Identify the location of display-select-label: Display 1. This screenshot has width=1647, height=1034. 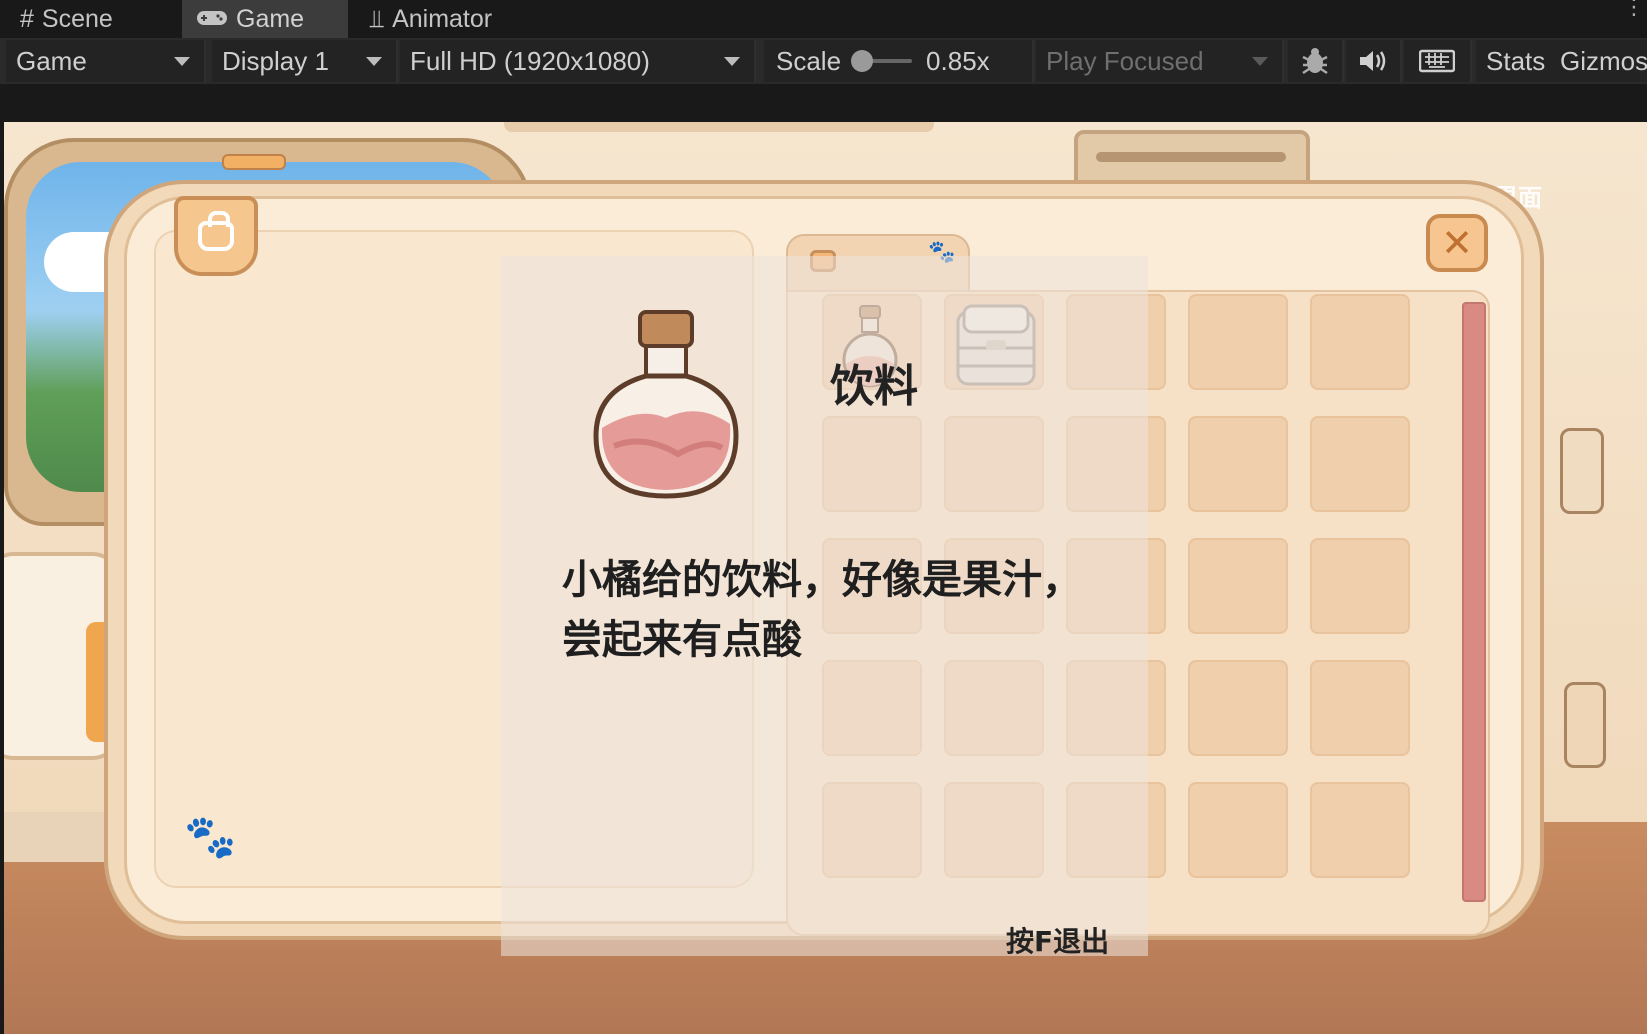
(275, 60).